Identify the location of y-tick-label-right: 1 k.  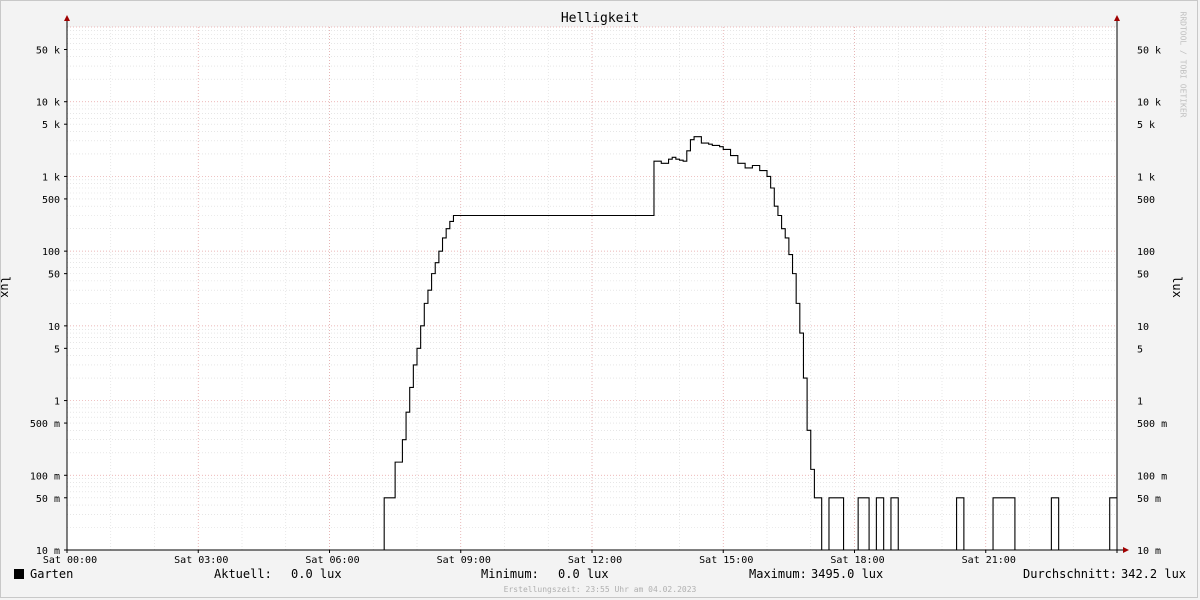
(1146, 177).